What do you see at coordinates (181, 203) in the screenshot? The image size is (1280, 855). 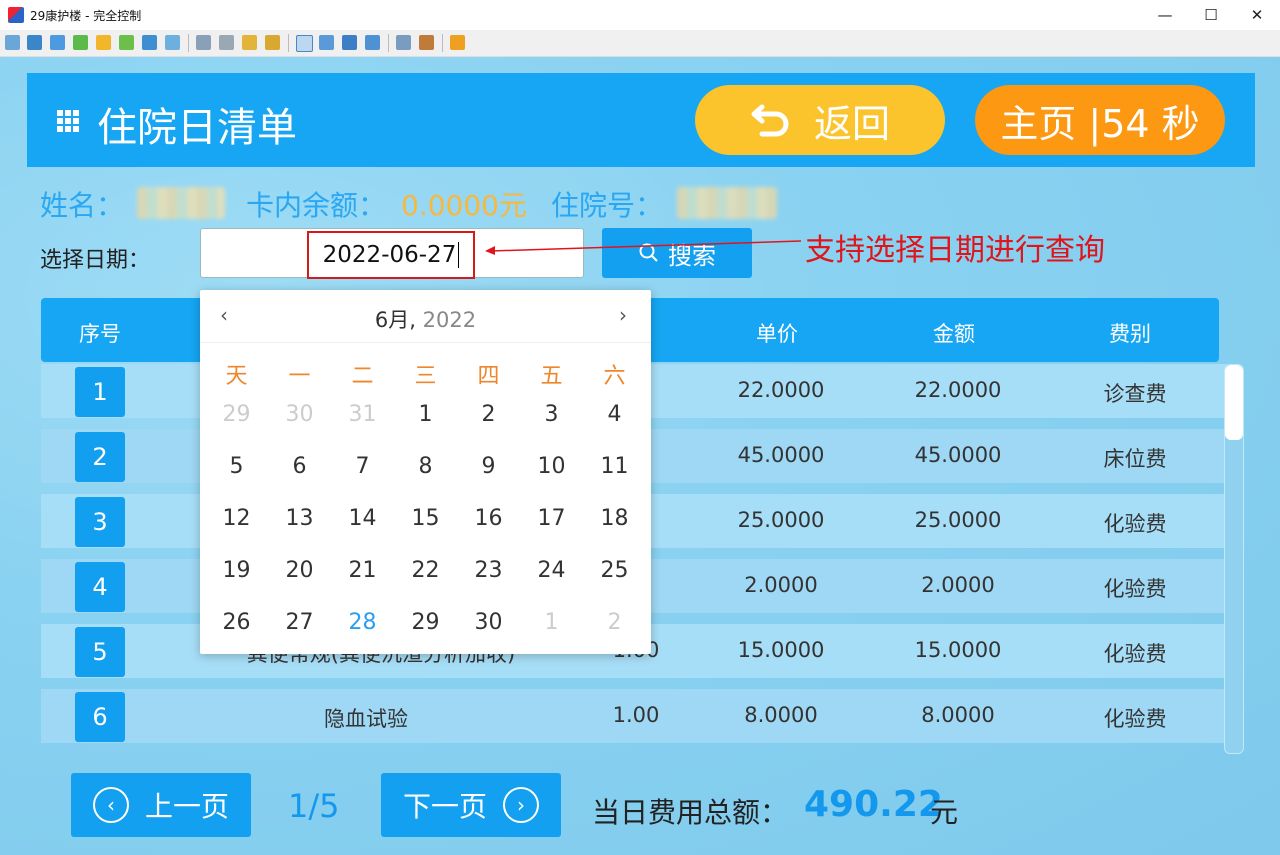 I see `patient-name-redacted` at bounding box center [181, 203].